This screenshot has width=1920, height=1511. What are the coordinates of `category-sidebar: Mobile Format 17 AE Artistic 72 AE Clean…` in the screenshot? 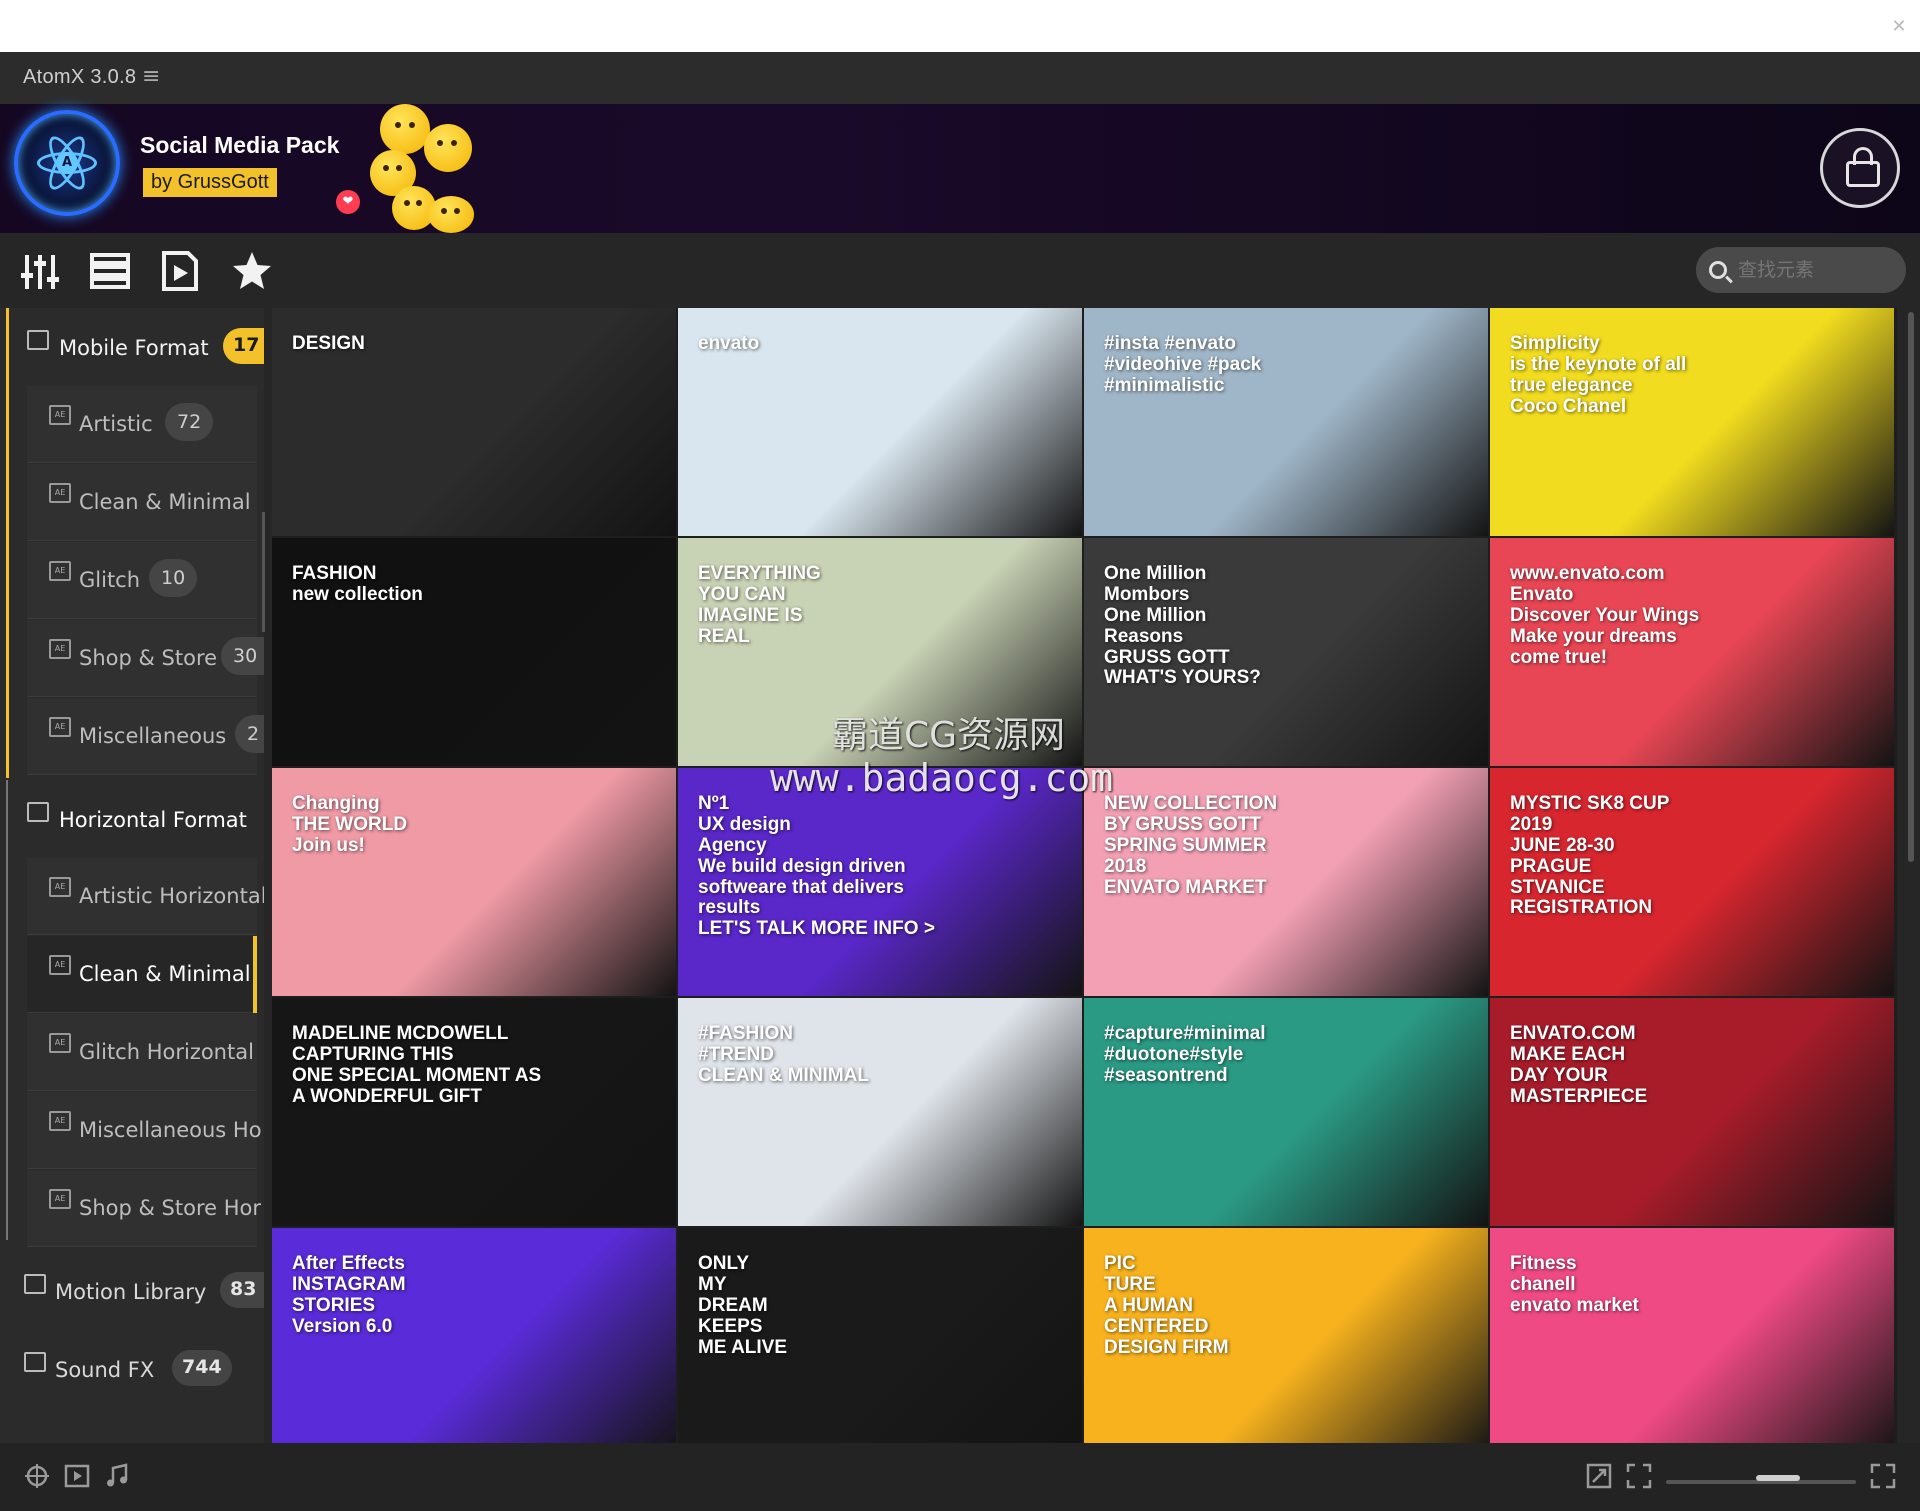 It's located at (132, 875).